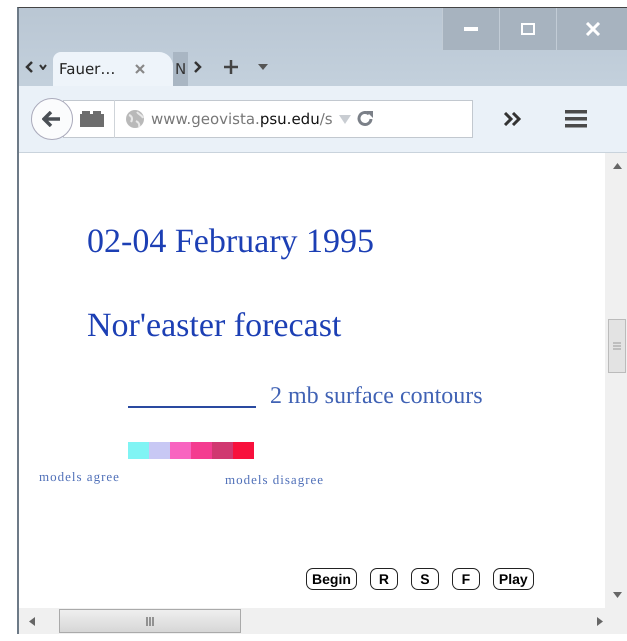 The width and height of the screenshot is (627, 641). What do you see at coordinates (576, 119) in the screenshot?
I see `menu-icon` at bounding box center [576, 119].